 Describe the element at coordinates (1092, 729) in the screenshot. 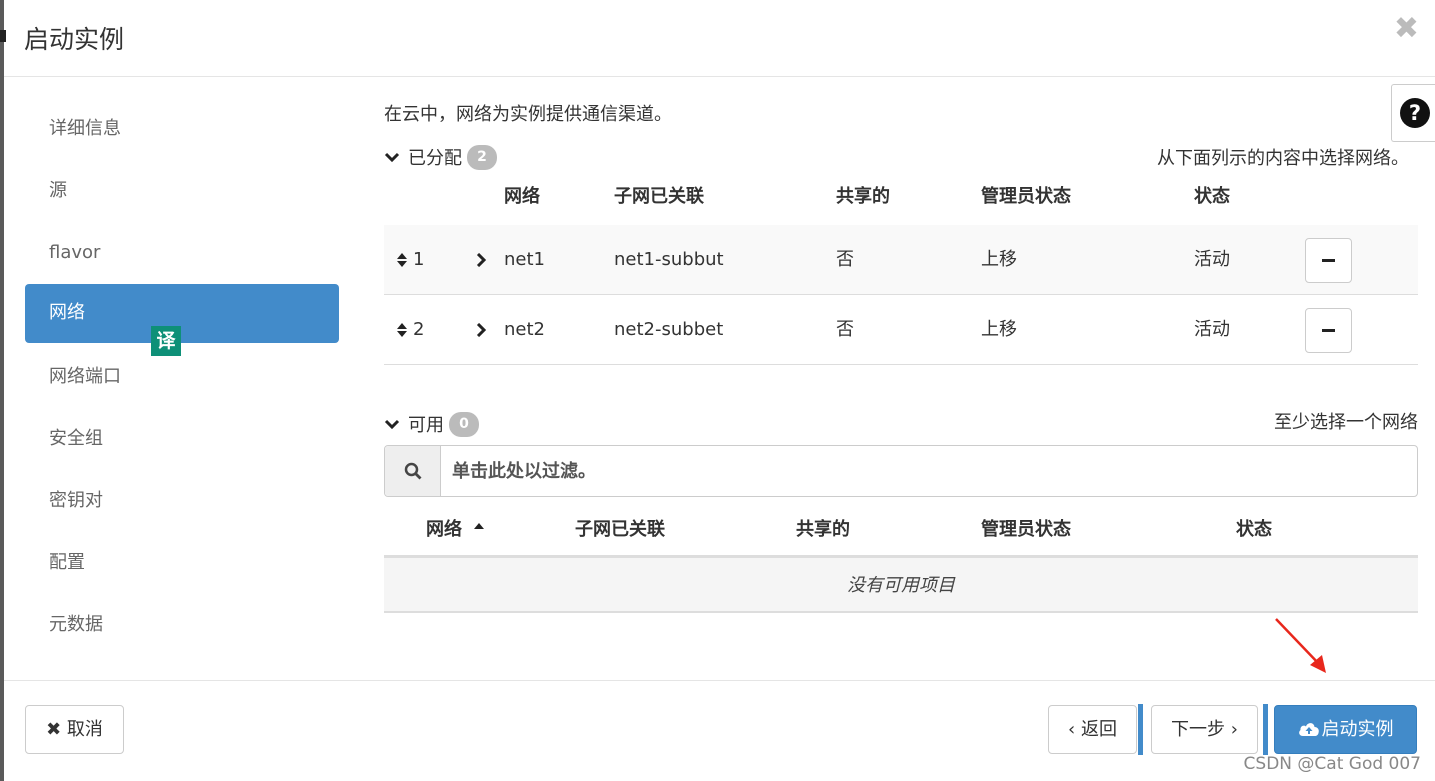

I see `back-button: ‹ 返回` at that location.